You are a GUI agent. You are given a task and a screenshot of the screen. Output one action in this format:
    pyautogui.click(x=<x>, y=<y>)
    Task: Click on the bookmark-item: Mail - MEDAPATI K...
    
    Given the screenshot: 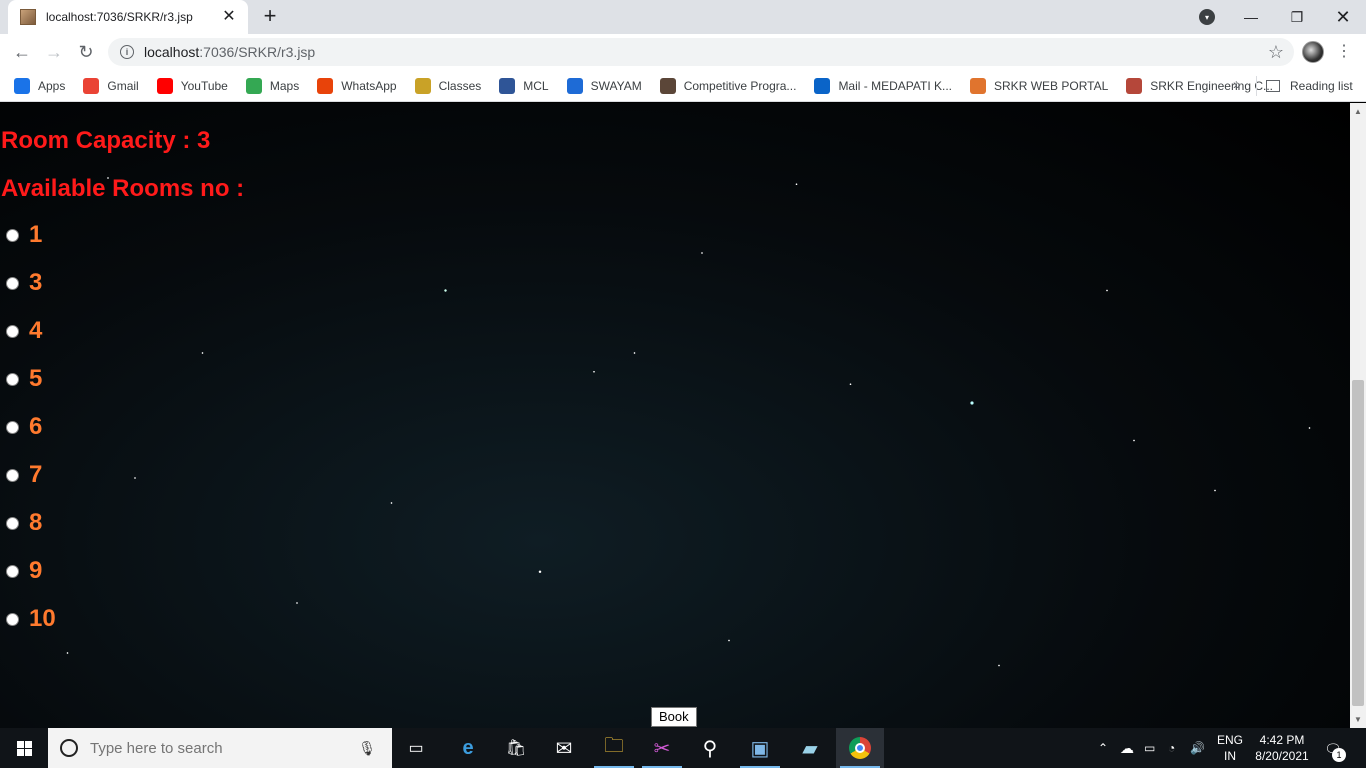 What is the action you would take?
    pyautogui.click(x=883, y=86)
    